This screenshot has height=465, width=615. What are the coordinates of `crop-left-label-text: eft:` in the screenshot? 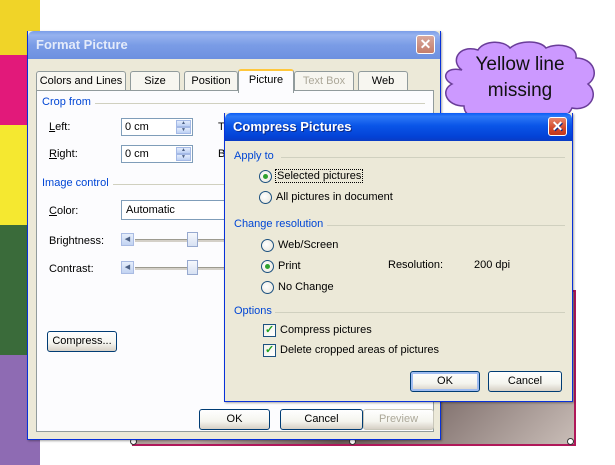 It's located at (63, 127).